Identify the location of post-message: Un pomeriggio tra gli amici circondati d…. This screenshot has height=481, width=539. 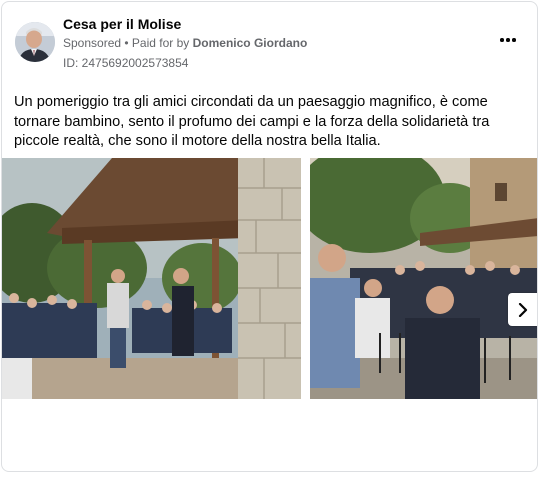
(252, 121).